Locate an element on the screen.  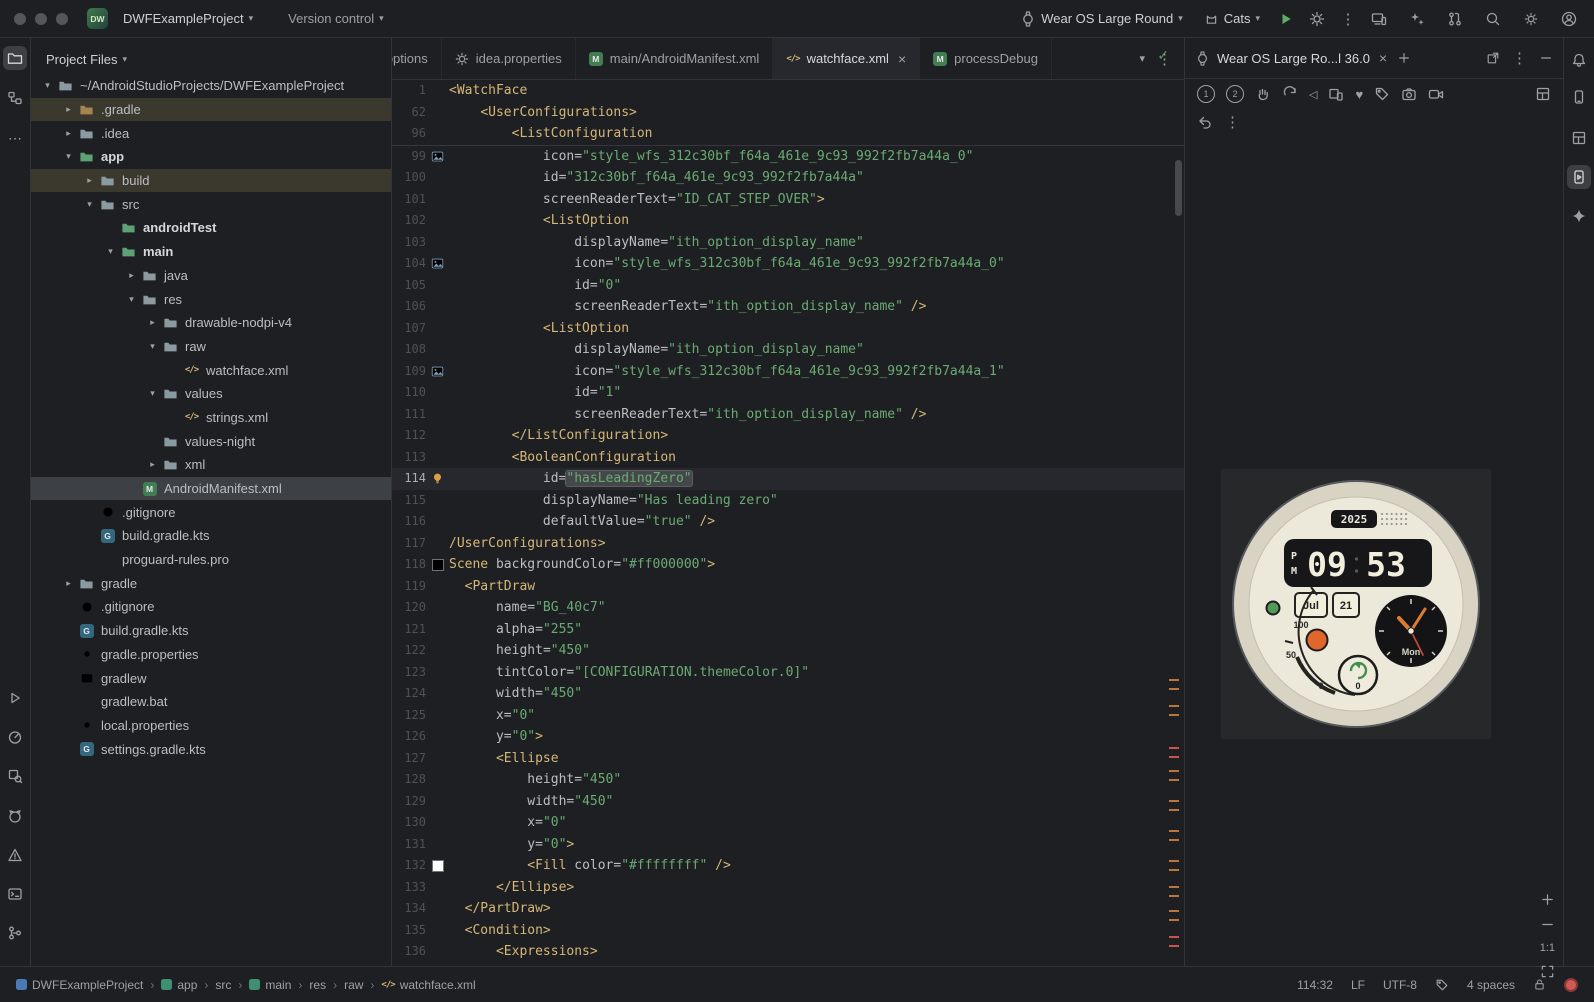
code-line: 96 <ListConfiguration is located at coordinates (788, 134).